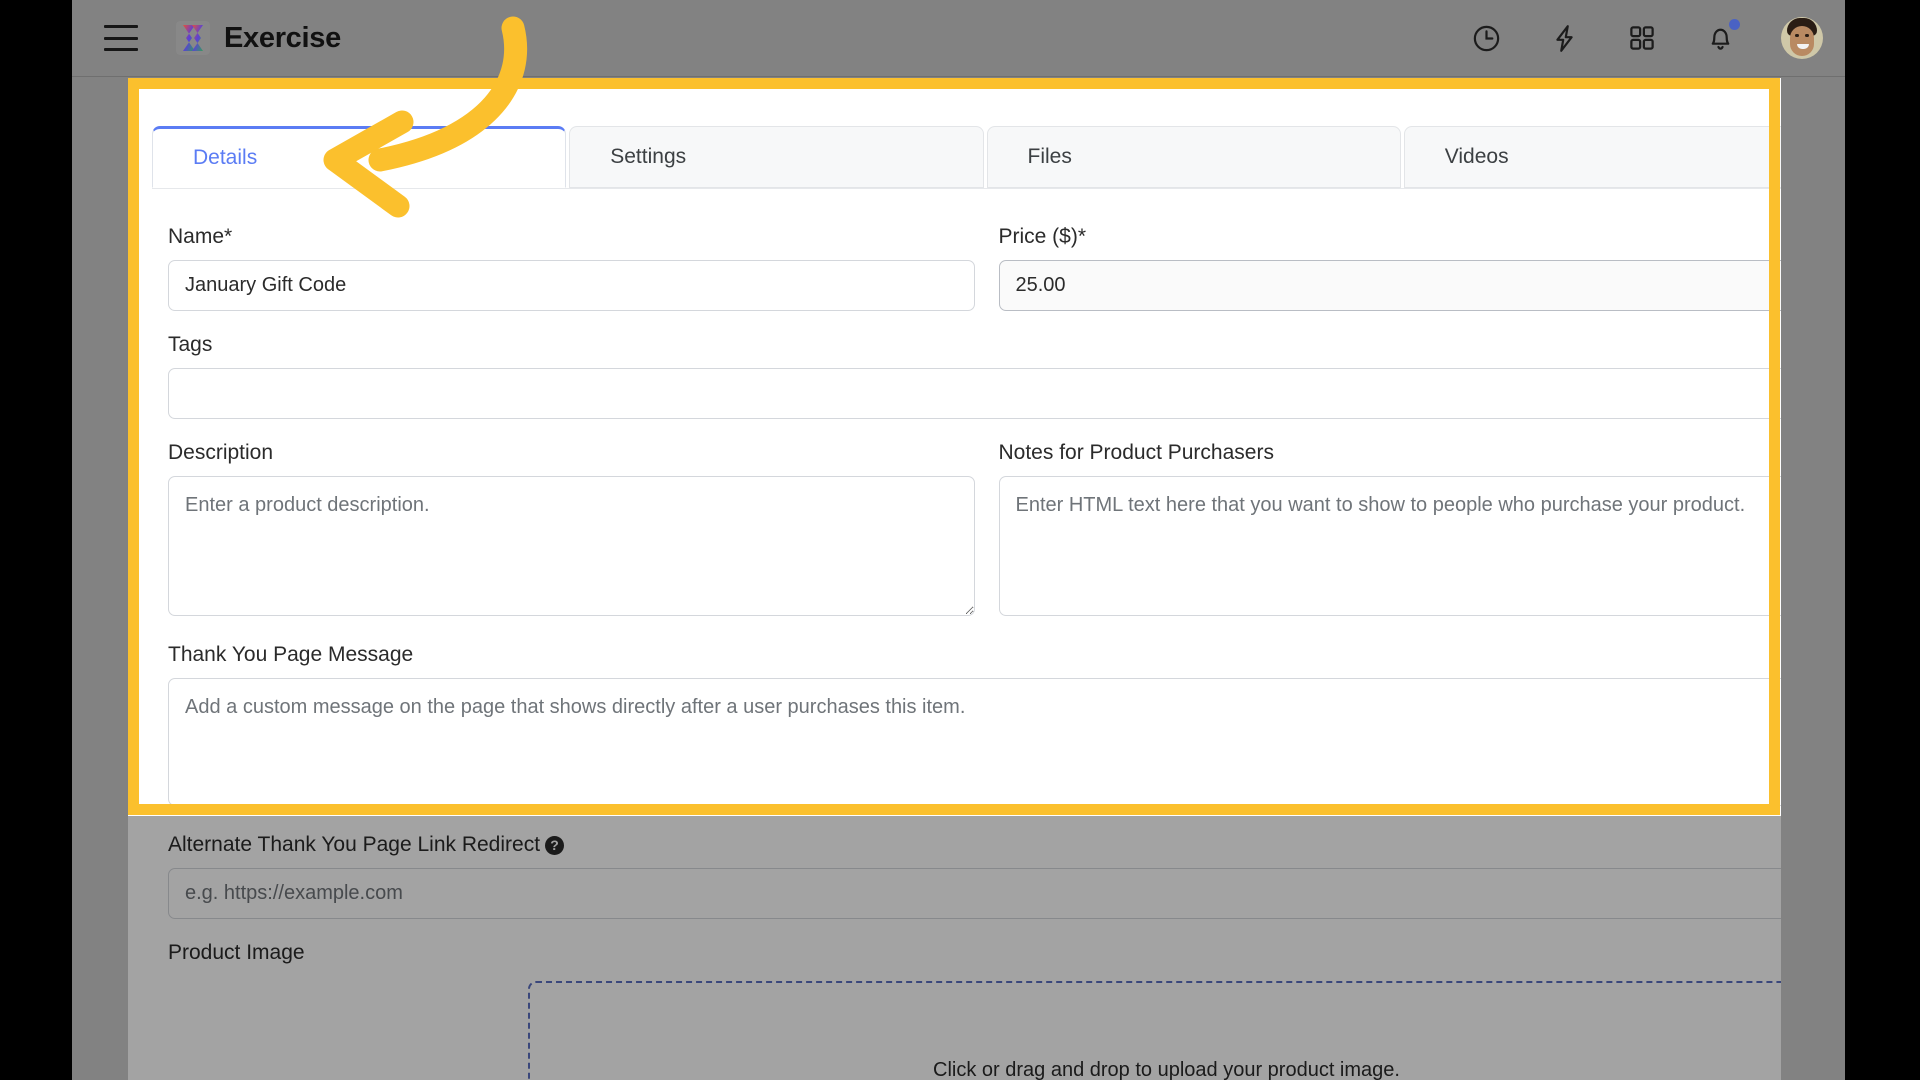 The height and width of the screenshot is (1080, 1920). Describe the element at coordinates (1193, 157) in the screenshot. I see `tab-files: Files` at that location.